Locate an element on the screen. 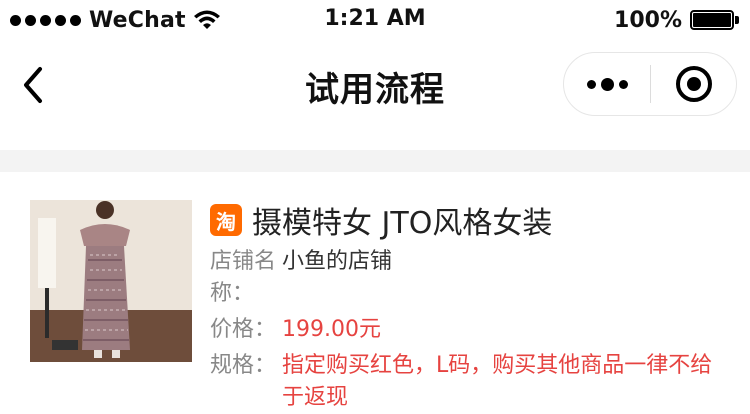 Image resolution: width=750 pixels, height=414 pixels. product-title-row: 淘 摄模特女 JTO风格女装 is located at coordinates (470, 220).